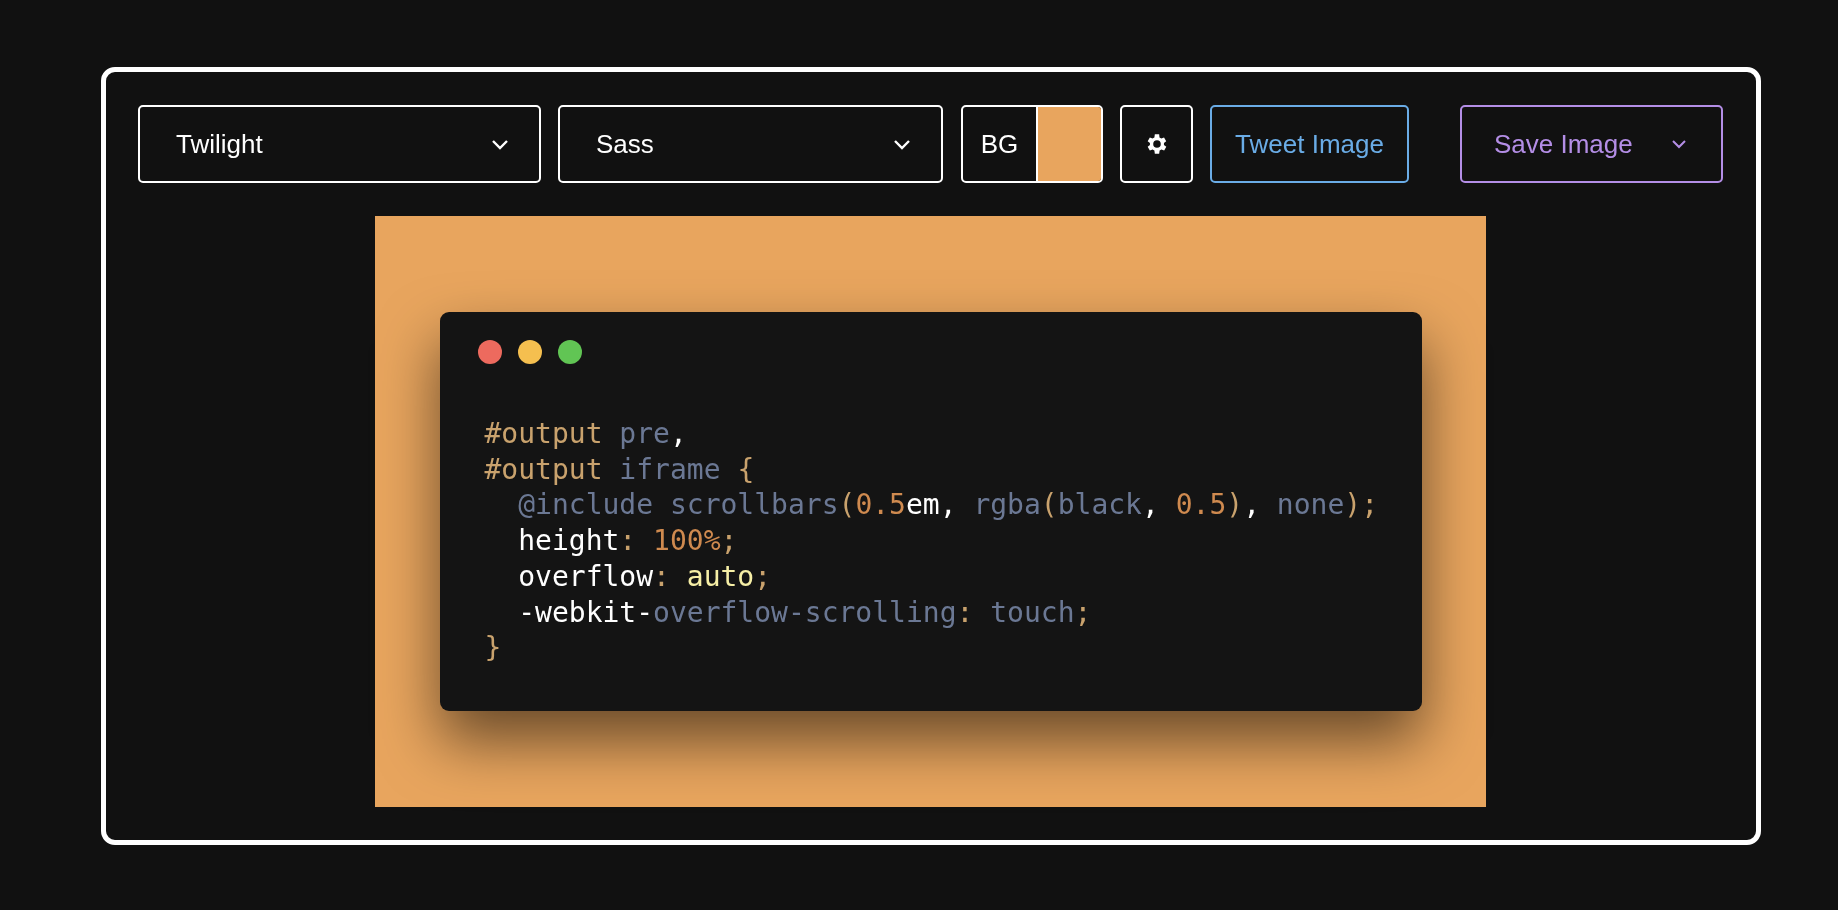 This screenshot has width=1838, height=910. Describe the element at coordinates (529, 352) in the screenshot. I see `minimize-dot-icon` at that location.